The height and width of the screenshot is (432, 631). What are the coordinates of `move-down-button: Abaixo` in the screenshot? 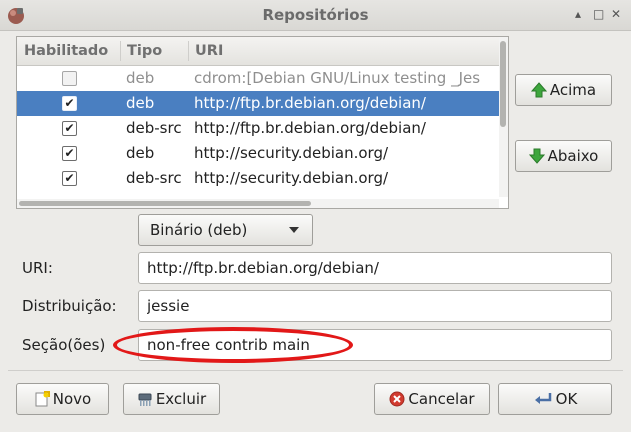 It's located at (563, 156).